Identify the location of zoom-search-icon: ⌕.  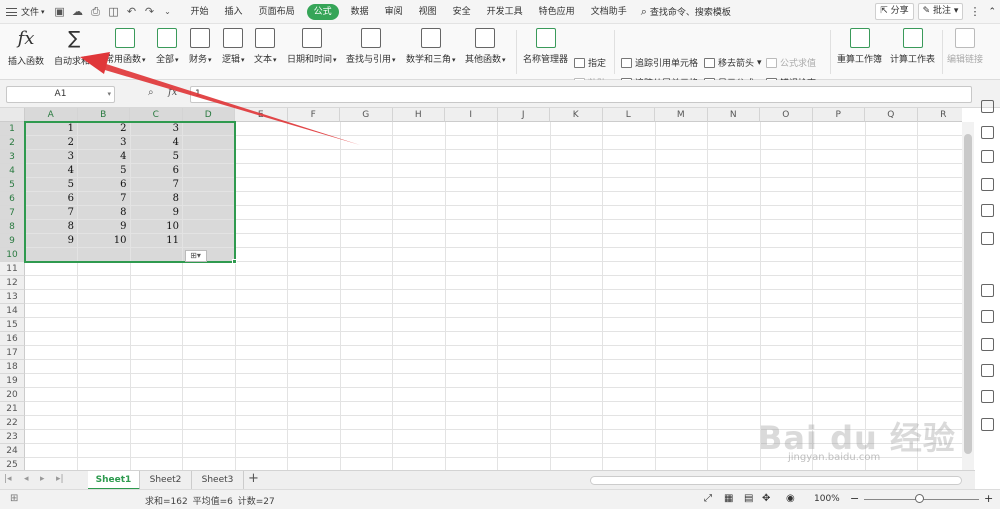
(151, 92).